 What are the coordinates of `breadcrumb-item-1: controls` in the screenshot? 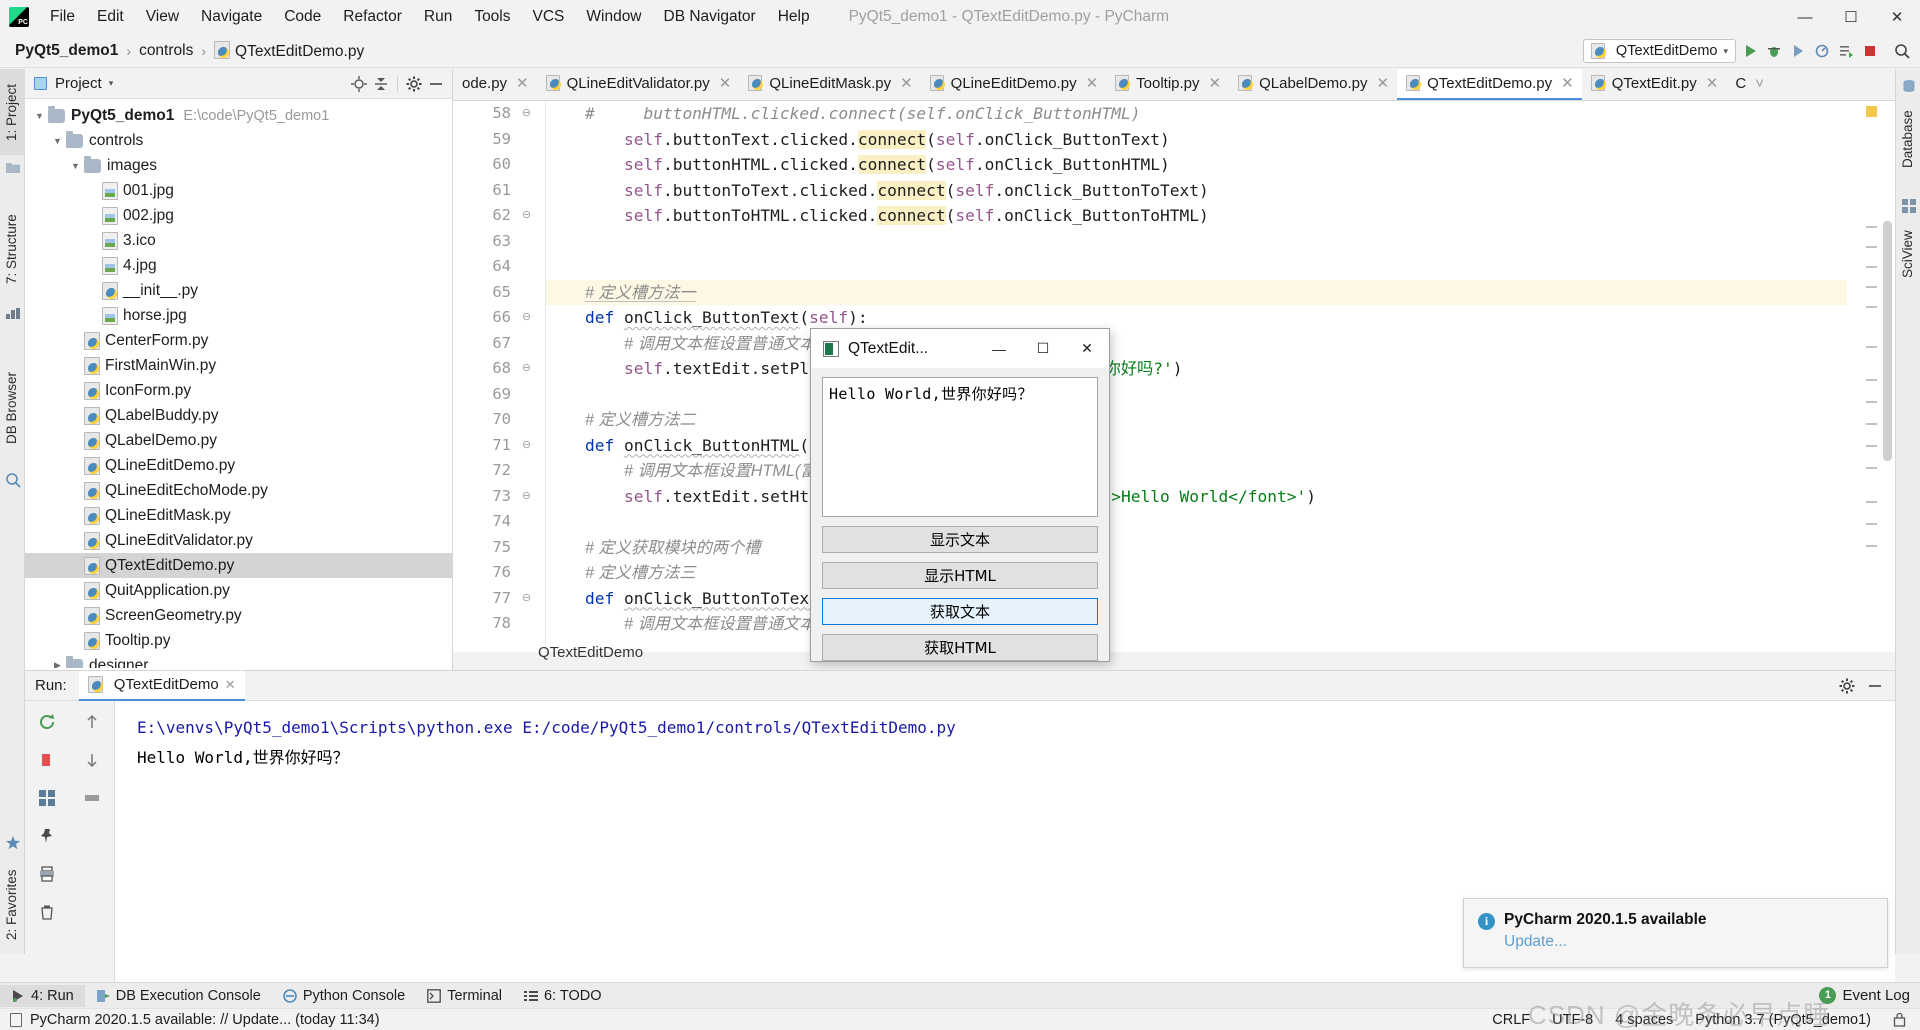 It's located at (166, 51).